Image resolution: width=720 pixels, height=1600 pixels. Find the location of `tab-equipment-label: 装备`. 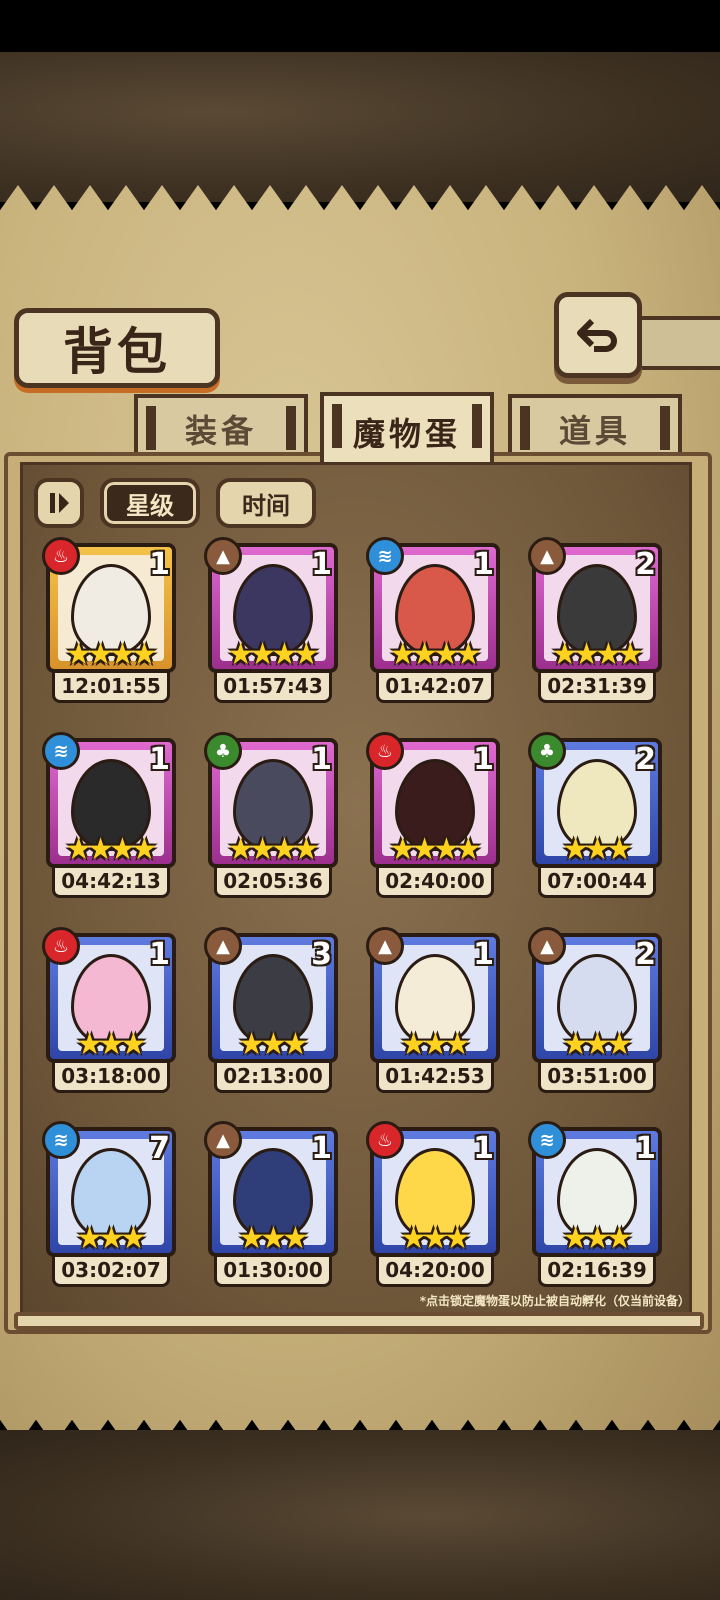

tab-equipment-label: 装备 is located at coordinates (220, 431).